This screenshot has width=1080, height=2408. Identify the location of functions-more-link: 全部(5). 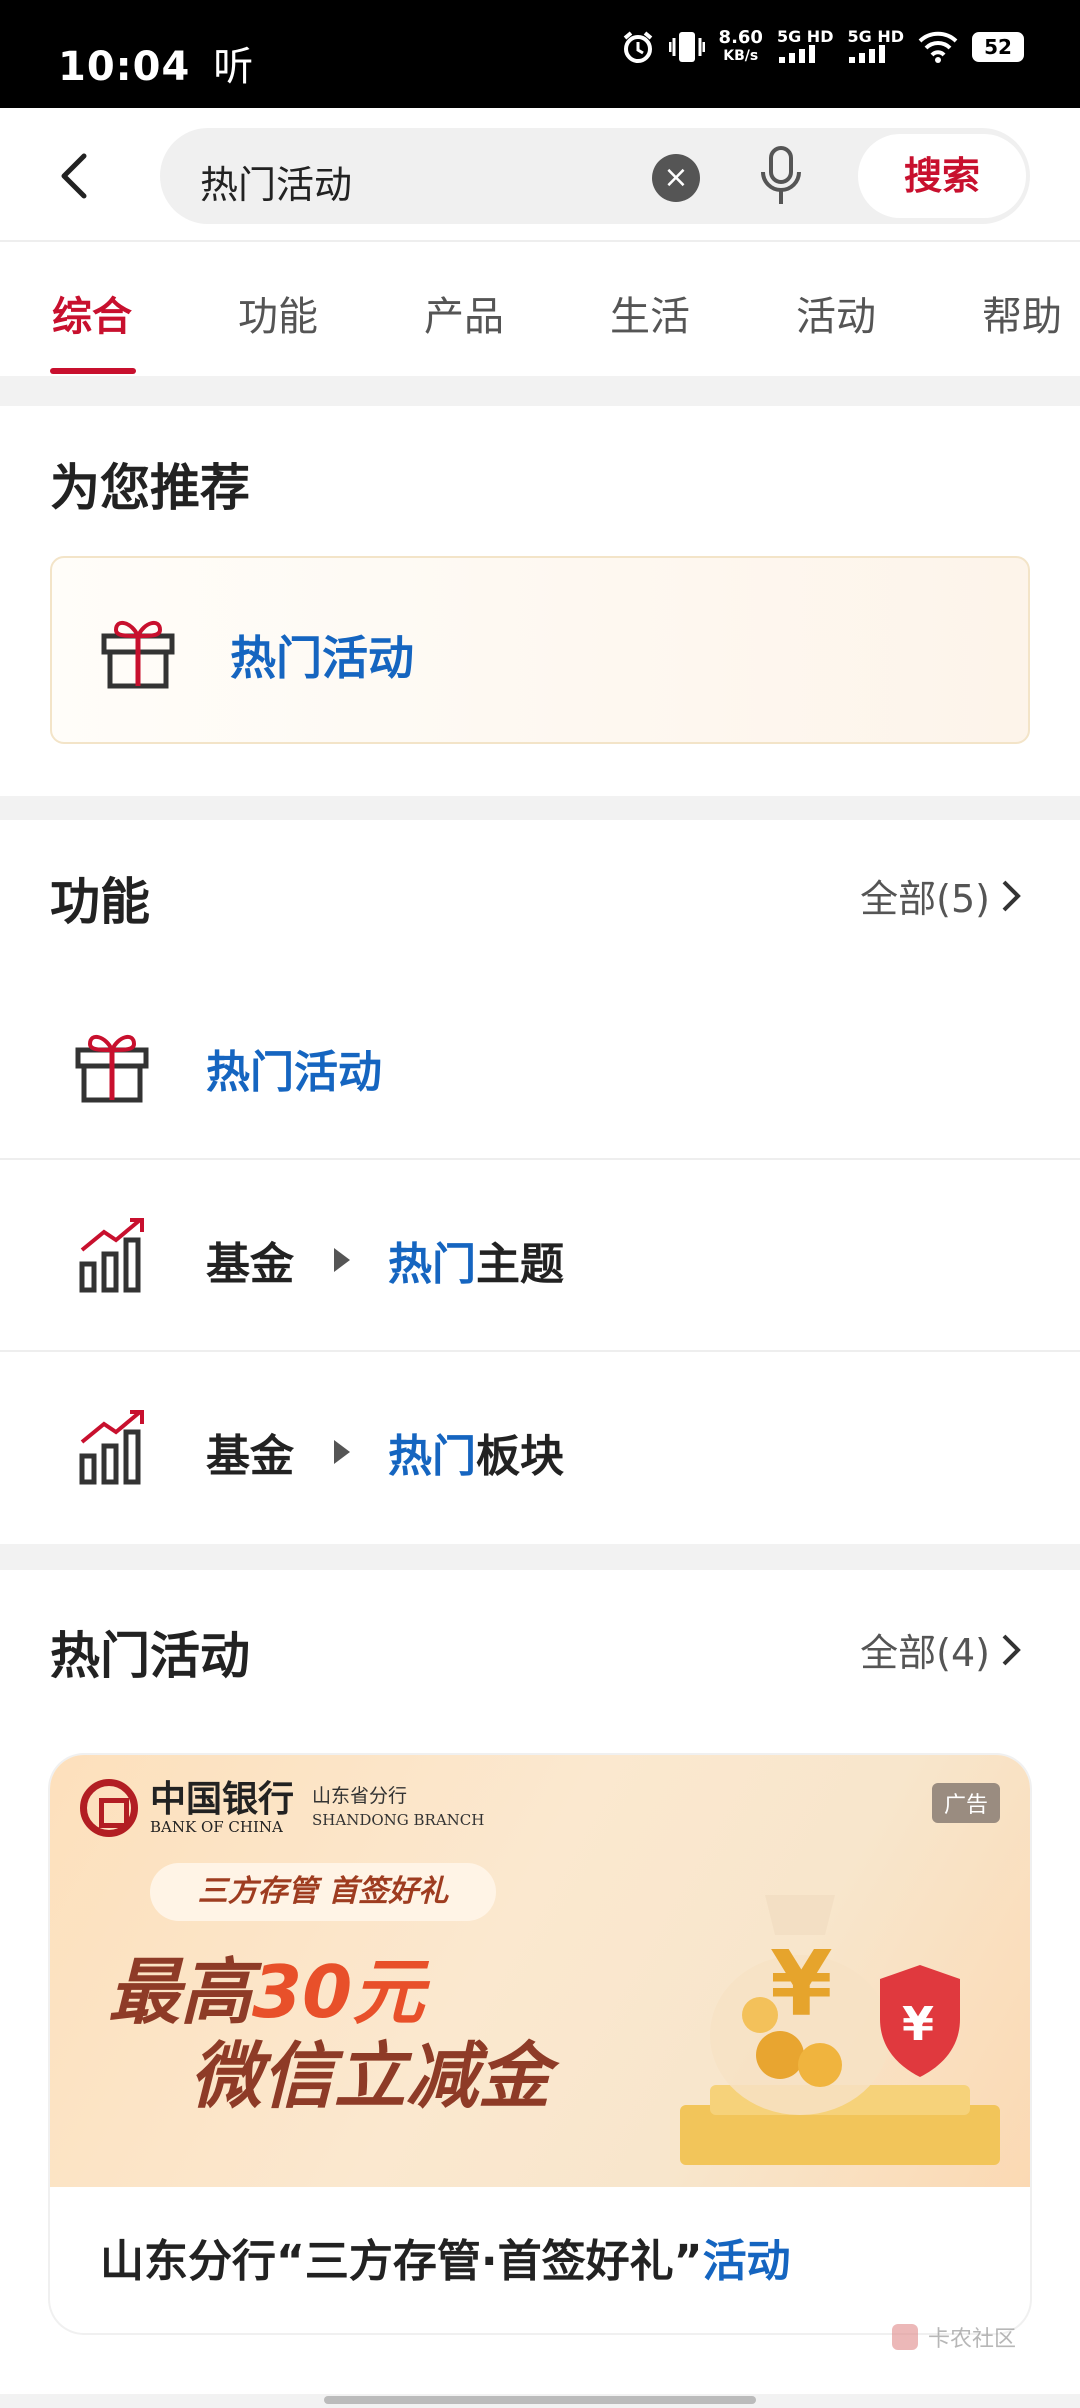
(942, 895).